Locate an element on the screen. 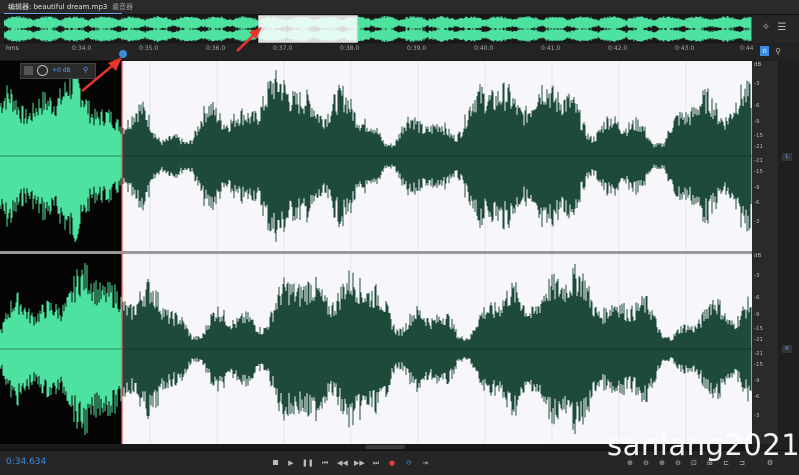 This screenshot has width=799, height=475. go-to-start-button: ⏮ is located at coordinates (325, 463).